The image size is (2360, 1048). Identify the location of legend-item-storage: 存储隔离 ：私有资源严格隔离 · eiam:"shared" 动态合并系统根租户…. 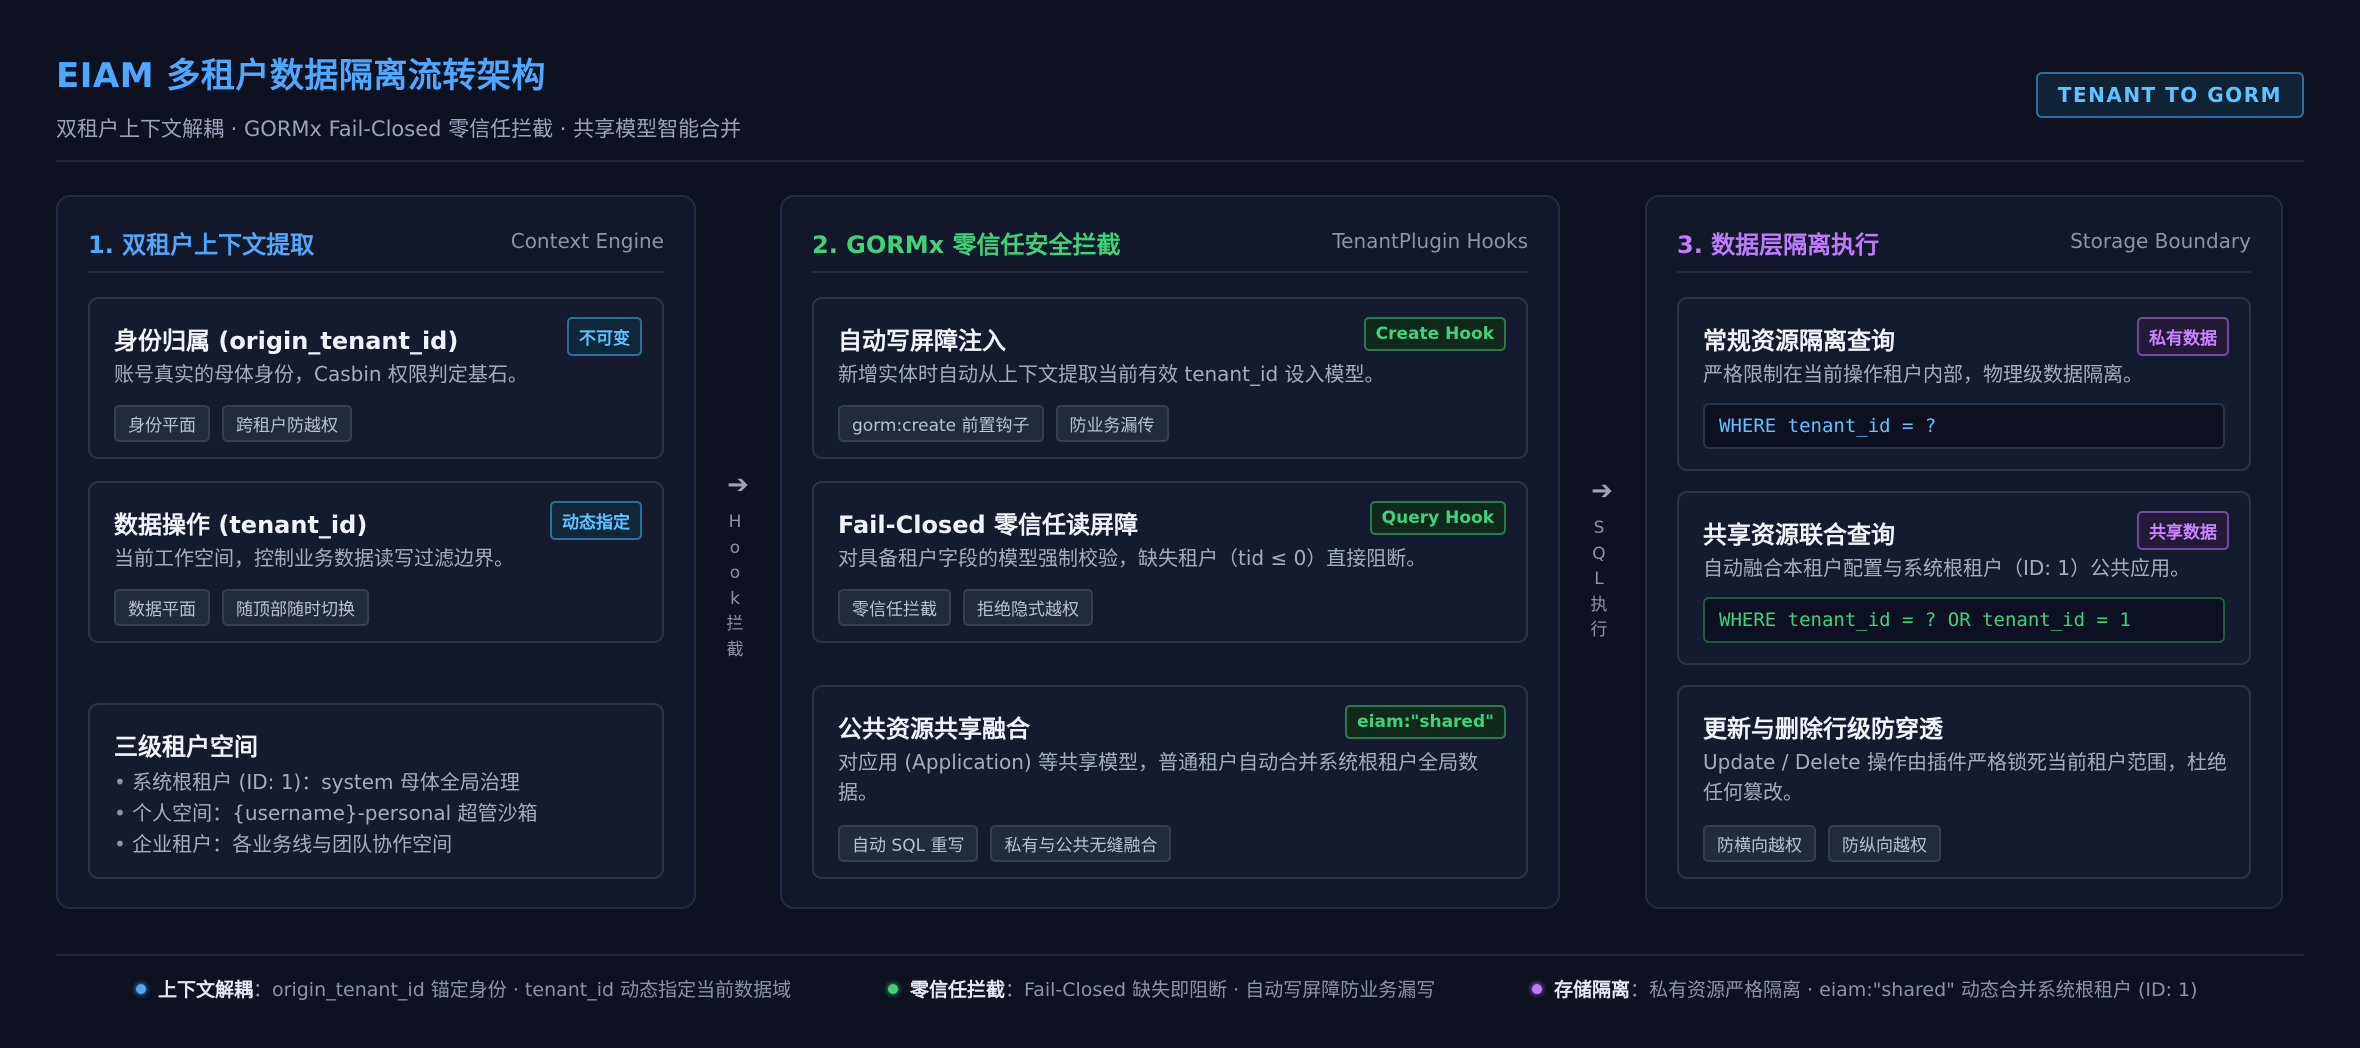
(1865, 988).